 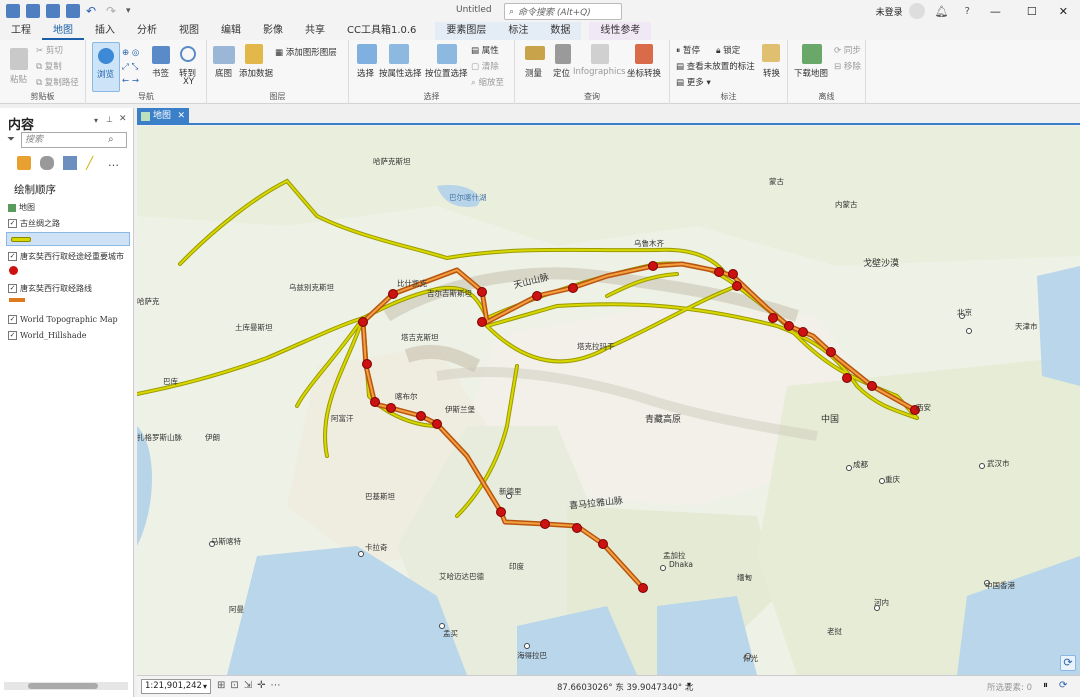 What do you see at coordinates (771, 73) in the screenshot?
I see `convert-labels-button: 转换` at bounding box center [771, 73].